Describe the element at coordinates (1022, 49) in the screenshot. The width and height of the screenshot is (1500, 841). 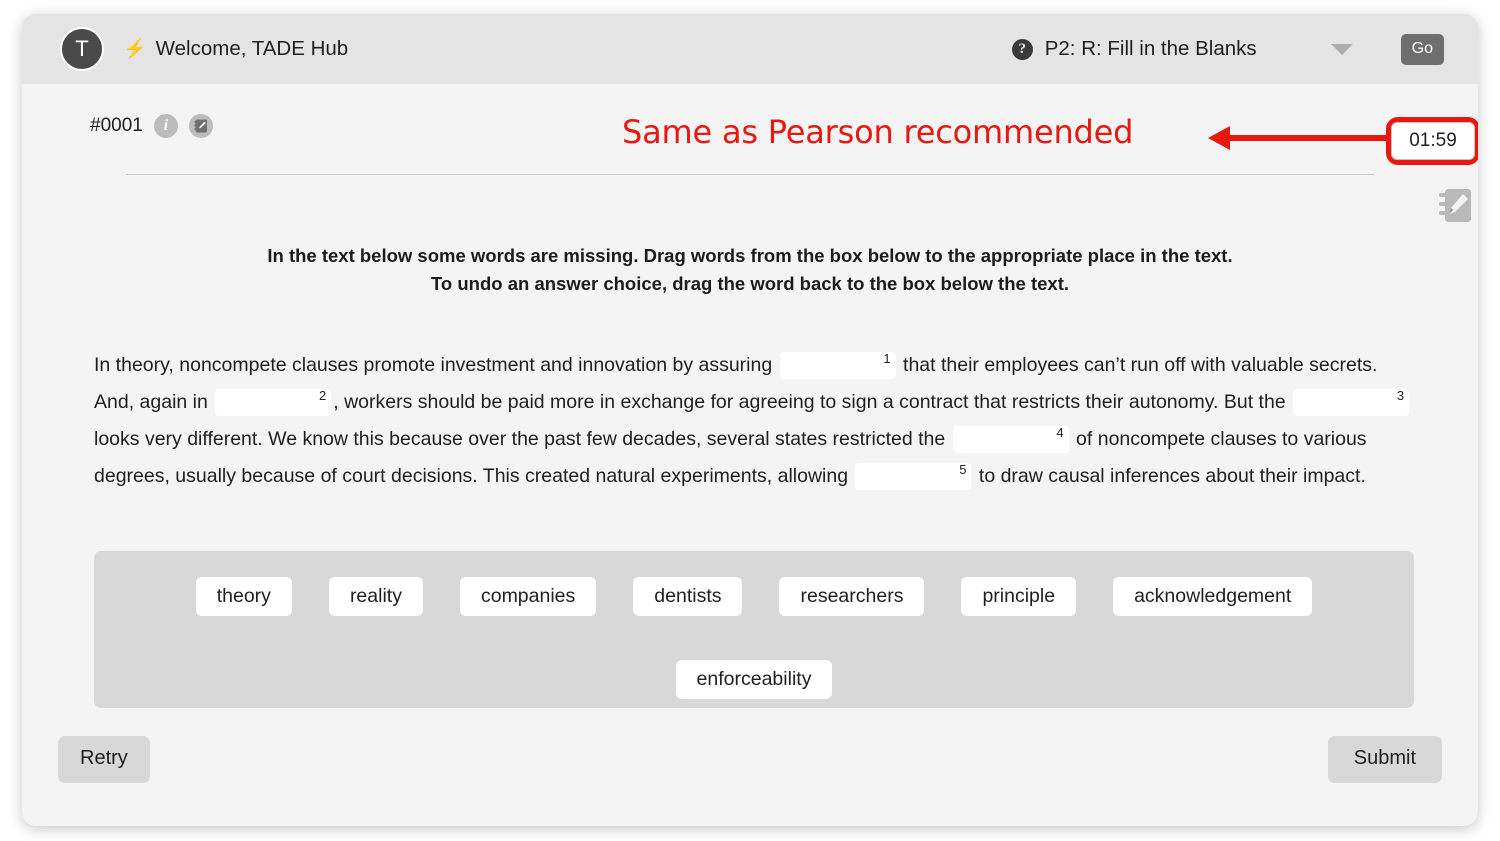
I see `help-icon: ?` at that location.